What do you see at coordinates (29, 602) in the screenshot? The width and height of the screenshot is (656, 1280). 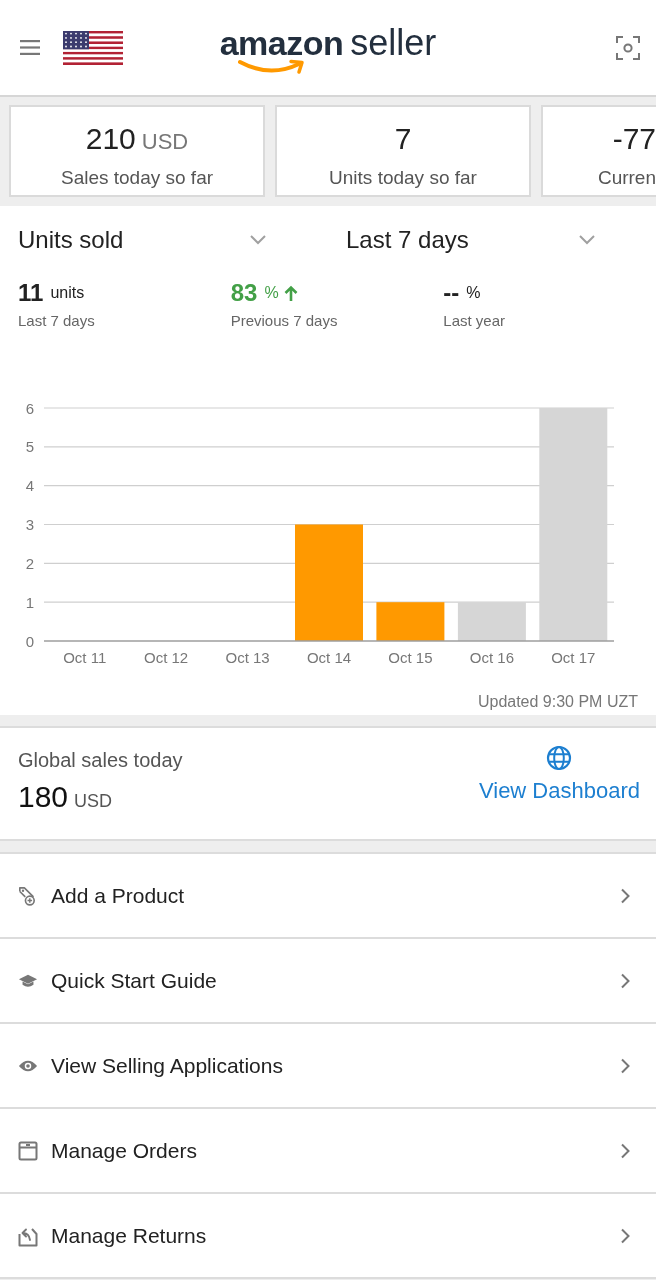 I see `y-axis-label: 1` at bounding box center [29, 602].